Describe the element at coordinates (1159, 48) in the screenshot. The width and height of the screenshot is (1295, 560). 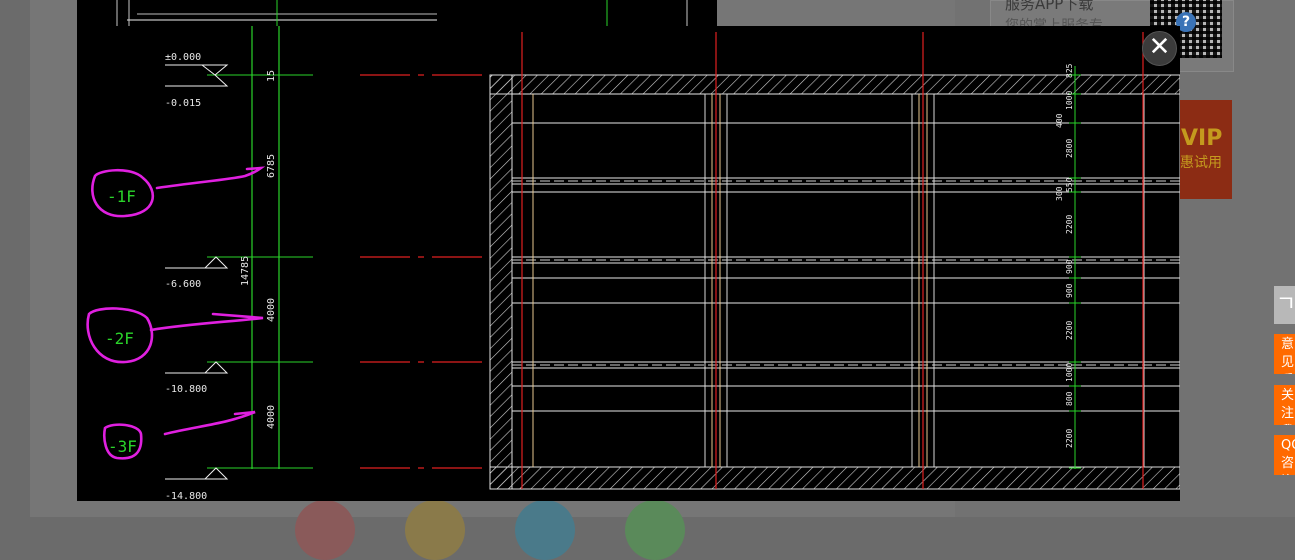
I see `close-viewer-button: ✕` at that location.